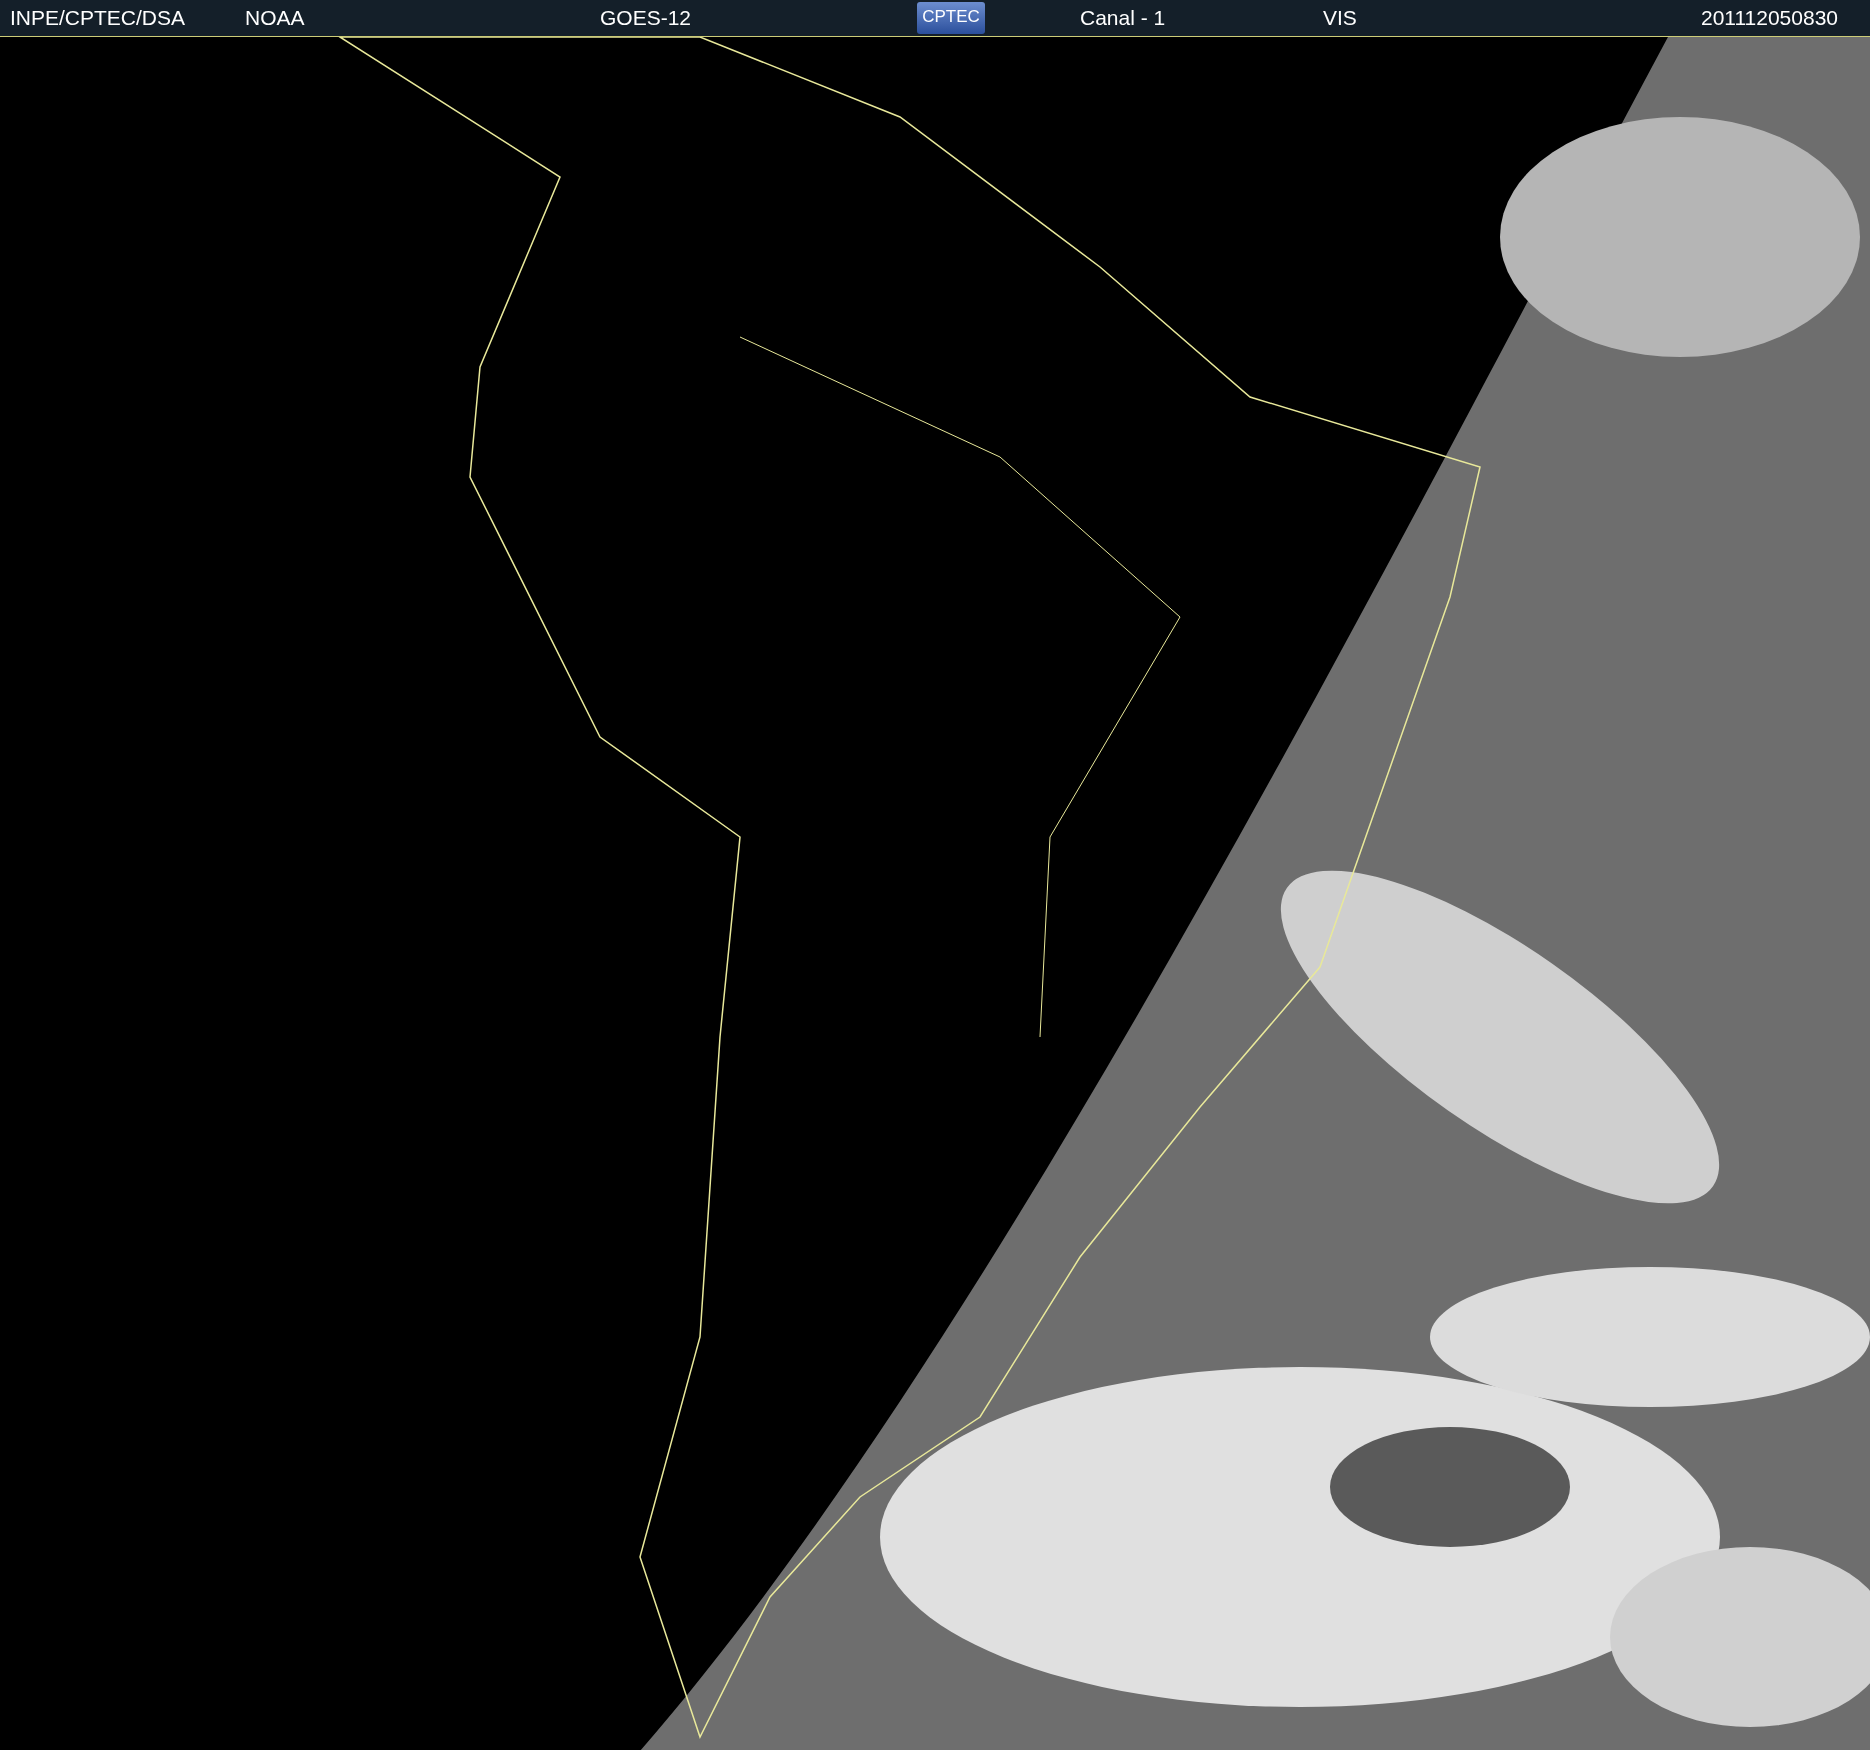 This screenshot has width=1870, height=1750. I want to click on band-label: VIS, so click(1340, 18).